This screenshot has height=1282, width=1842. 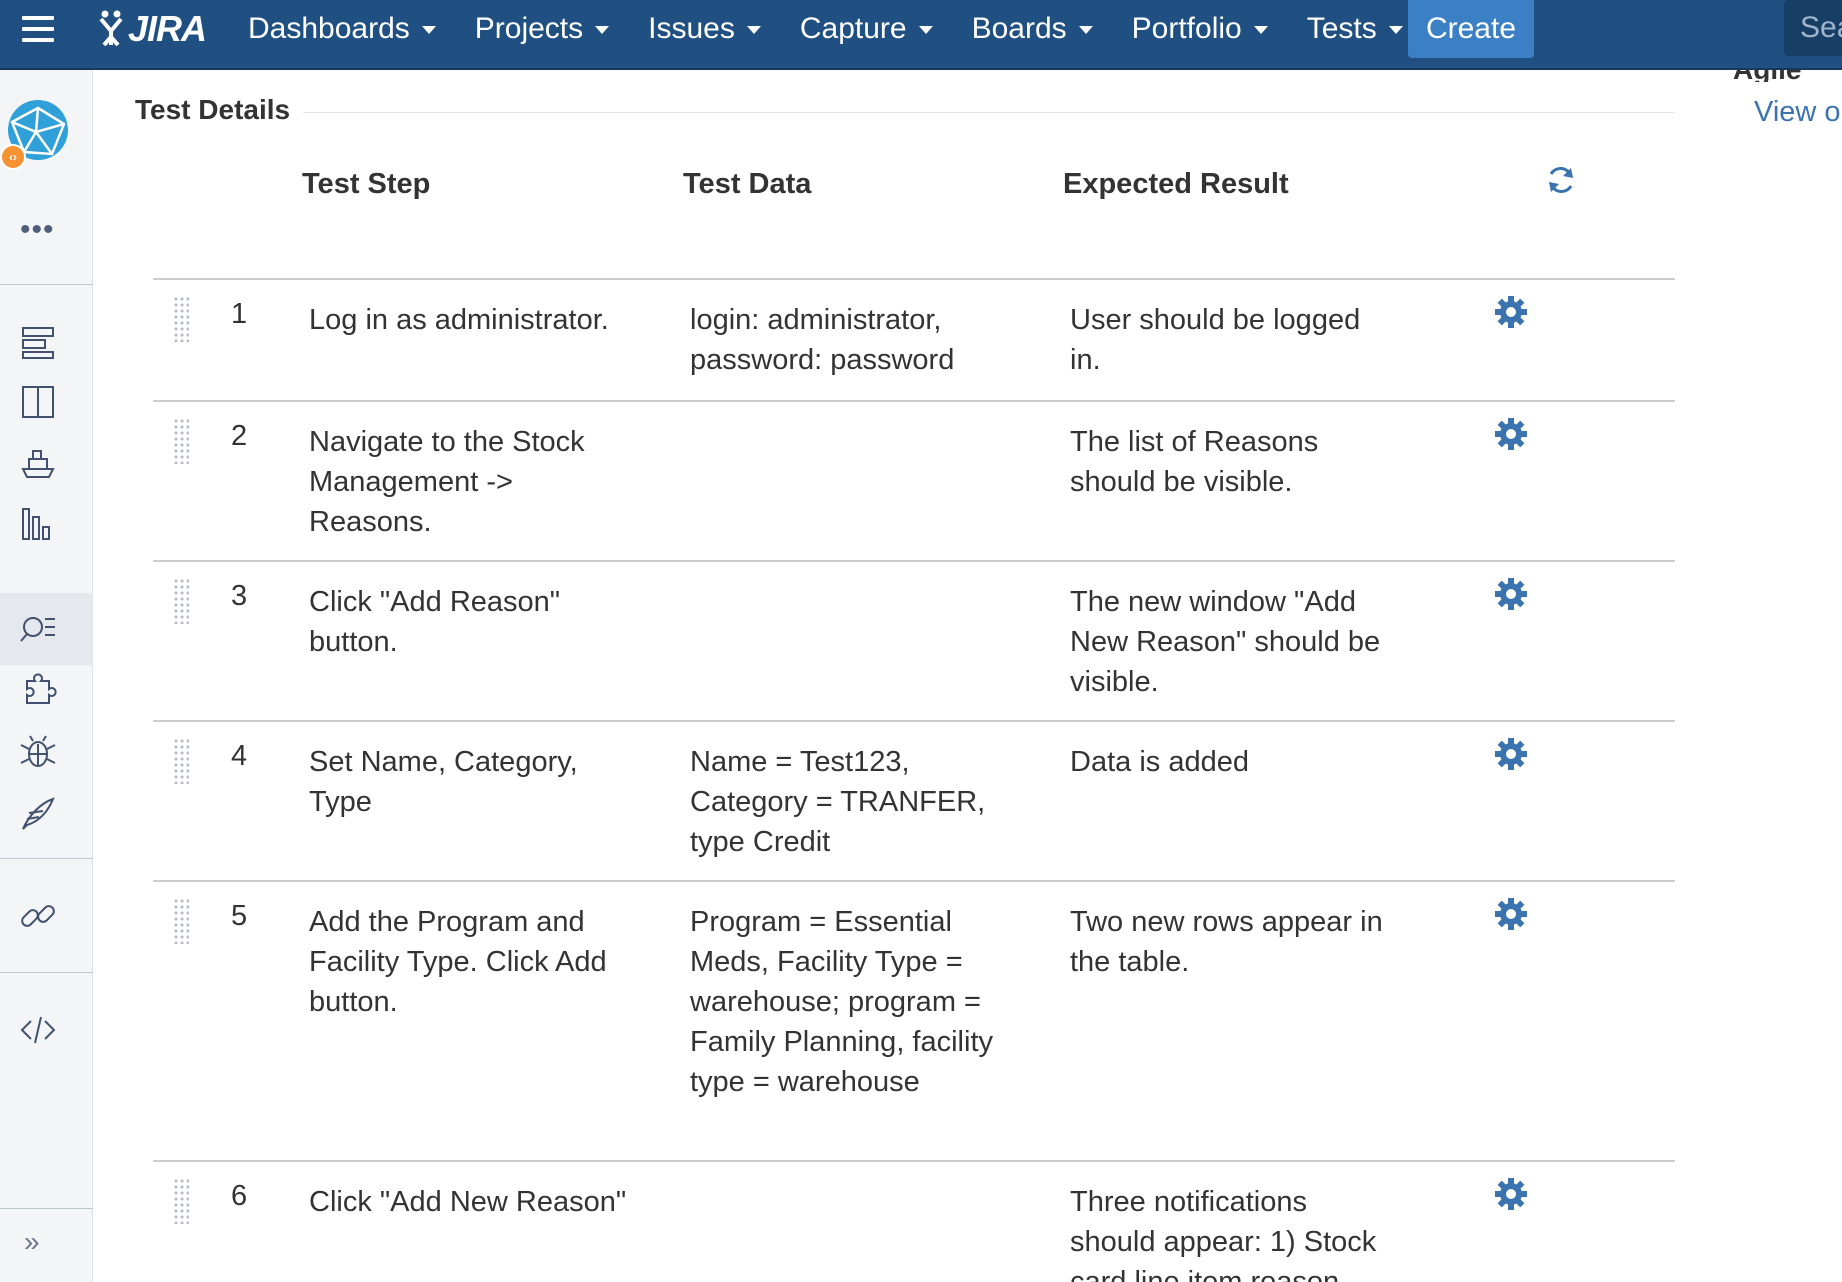 I want to click on feather-icon, so click(x=38, y=814).